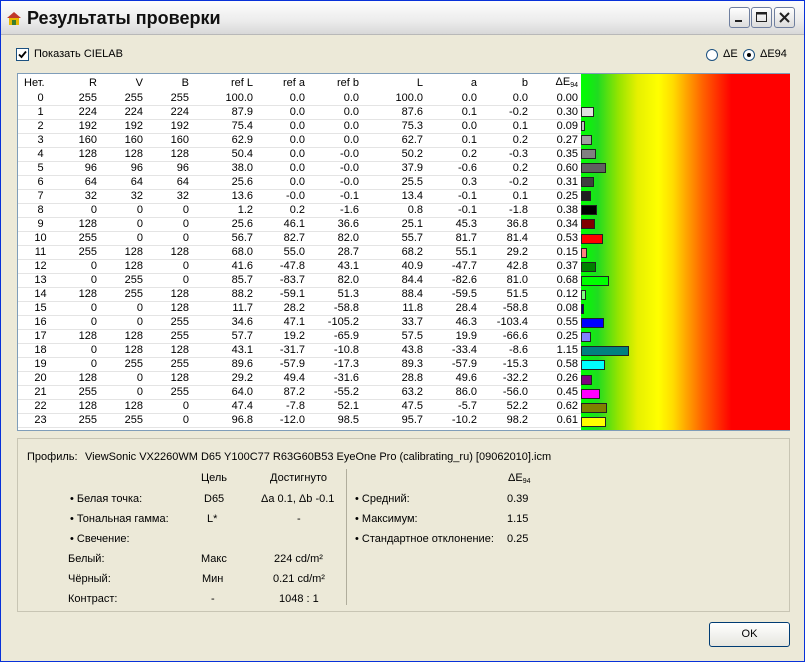 This screenshot has width=805, height=662. I want to click on close-button, so click(784, 17).